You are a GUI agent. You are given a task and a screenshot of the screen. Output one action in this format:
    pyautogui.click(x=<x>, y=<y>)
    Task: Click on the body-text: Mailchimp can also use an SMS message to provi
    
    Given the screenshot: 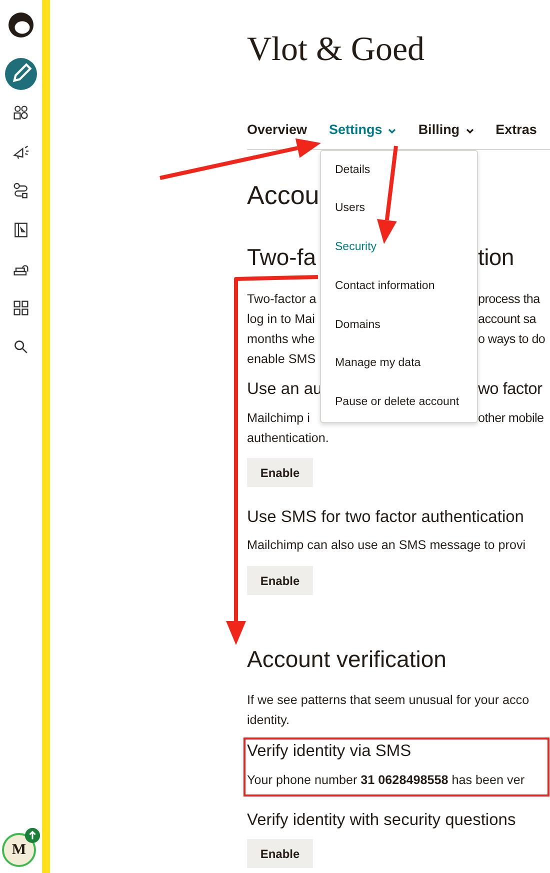 What is the action you would take?
    pyautogui.click(x=386, y=545)
    